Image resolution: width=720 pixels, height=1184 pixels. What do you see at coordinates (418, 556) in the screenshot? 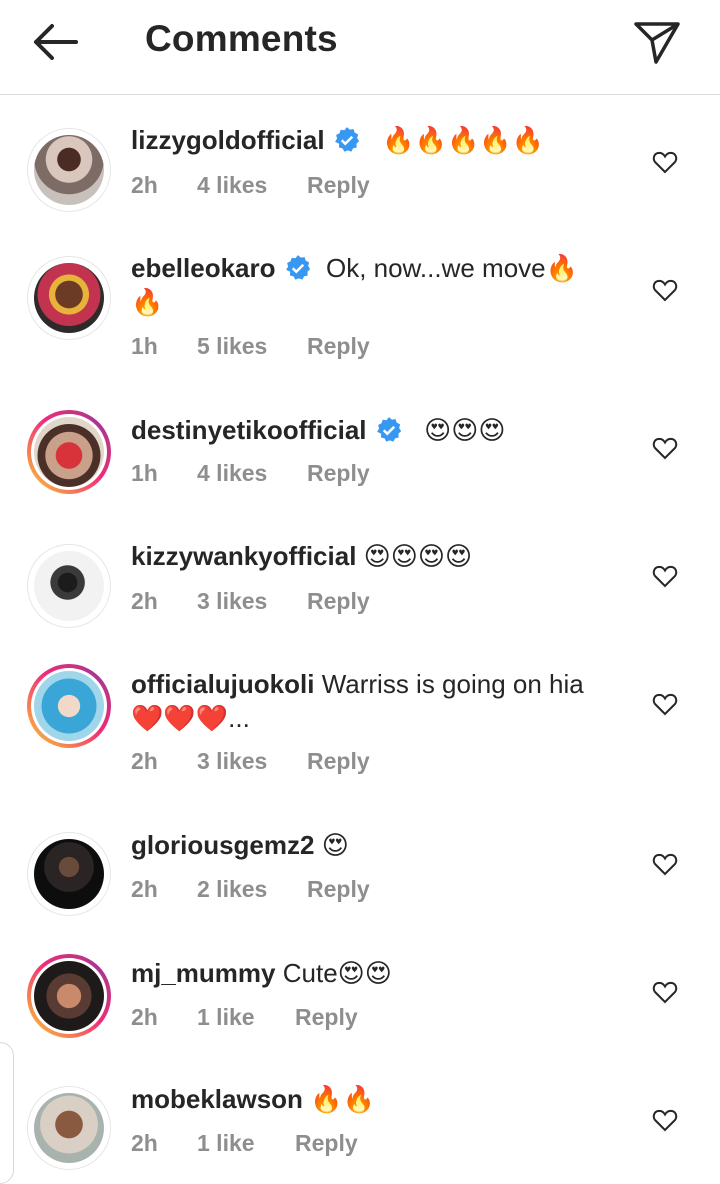
I see `comment-text: 😍😍😍😍` at bounding box center [418, 556].